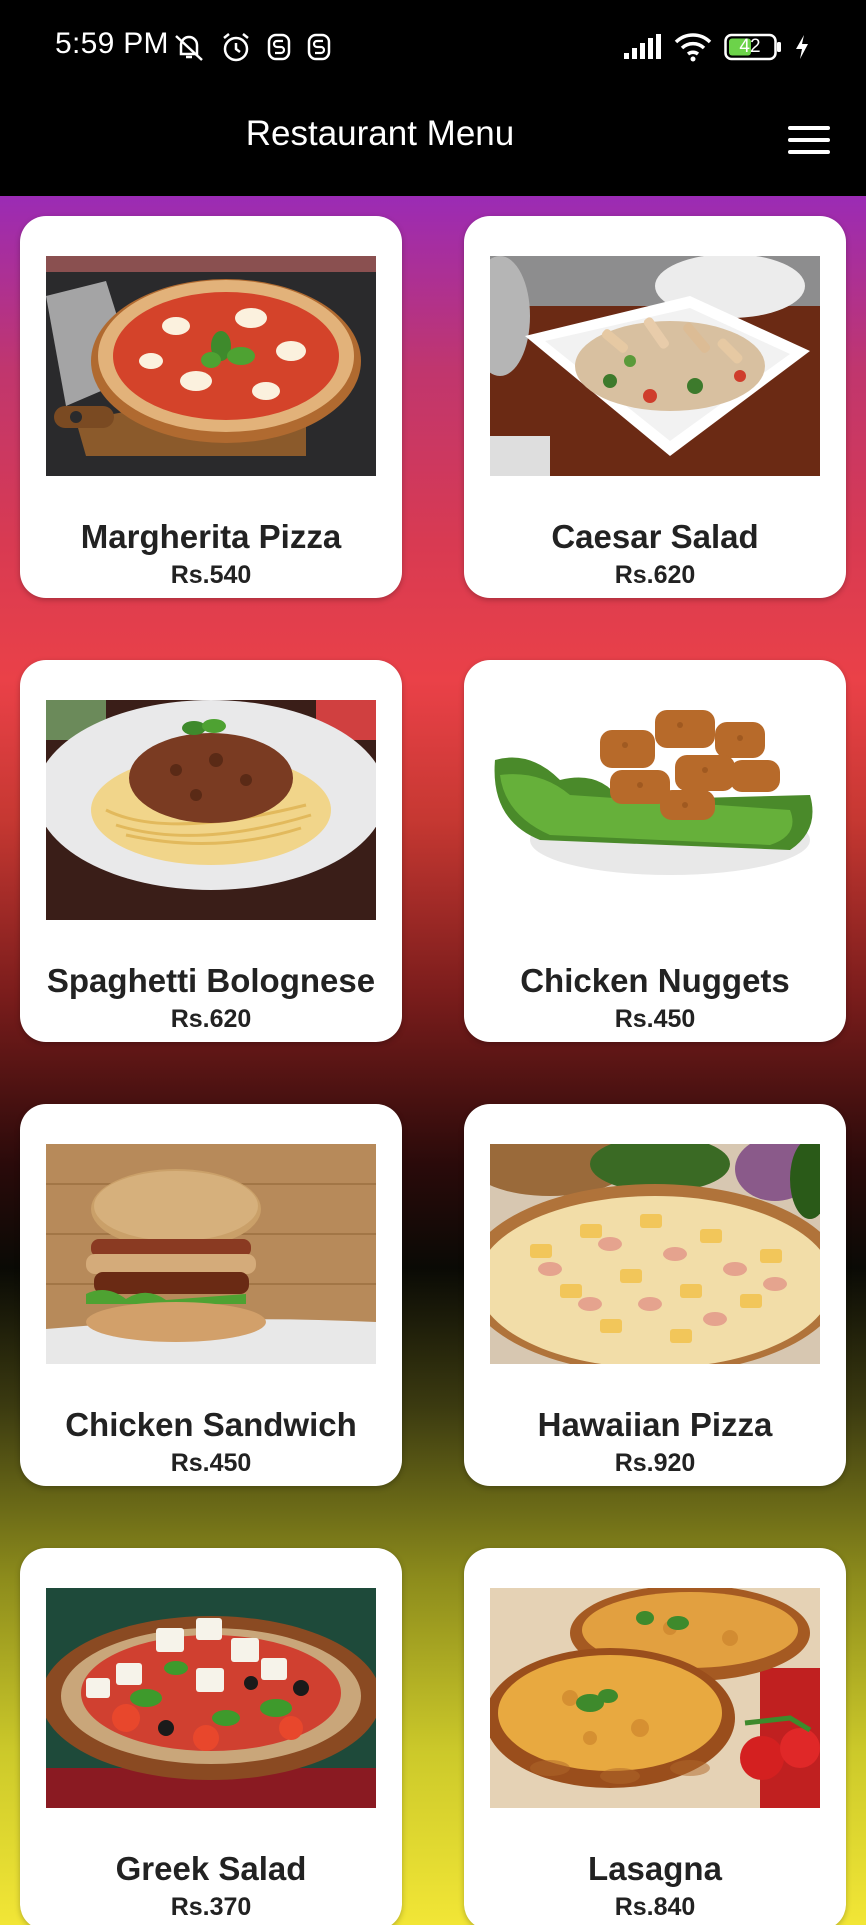 This screenshot has height=1925, width=866. What do you see at coordinates (211, 1698) in the screenshot?
I see `food-image-greek-salad` at bounding box center [211, 1698].